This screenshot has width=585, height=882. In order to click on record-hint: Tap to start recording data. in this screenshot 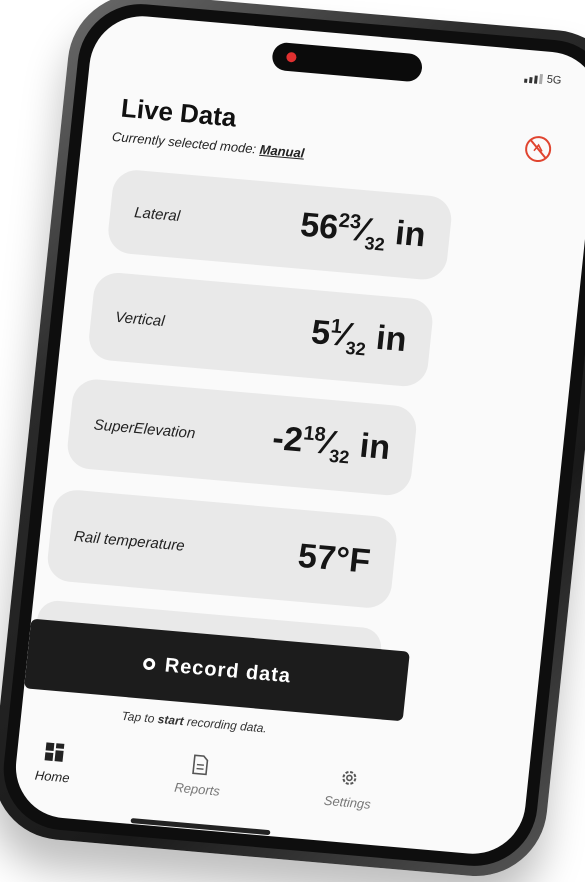, I will do `click(194, 722)`.